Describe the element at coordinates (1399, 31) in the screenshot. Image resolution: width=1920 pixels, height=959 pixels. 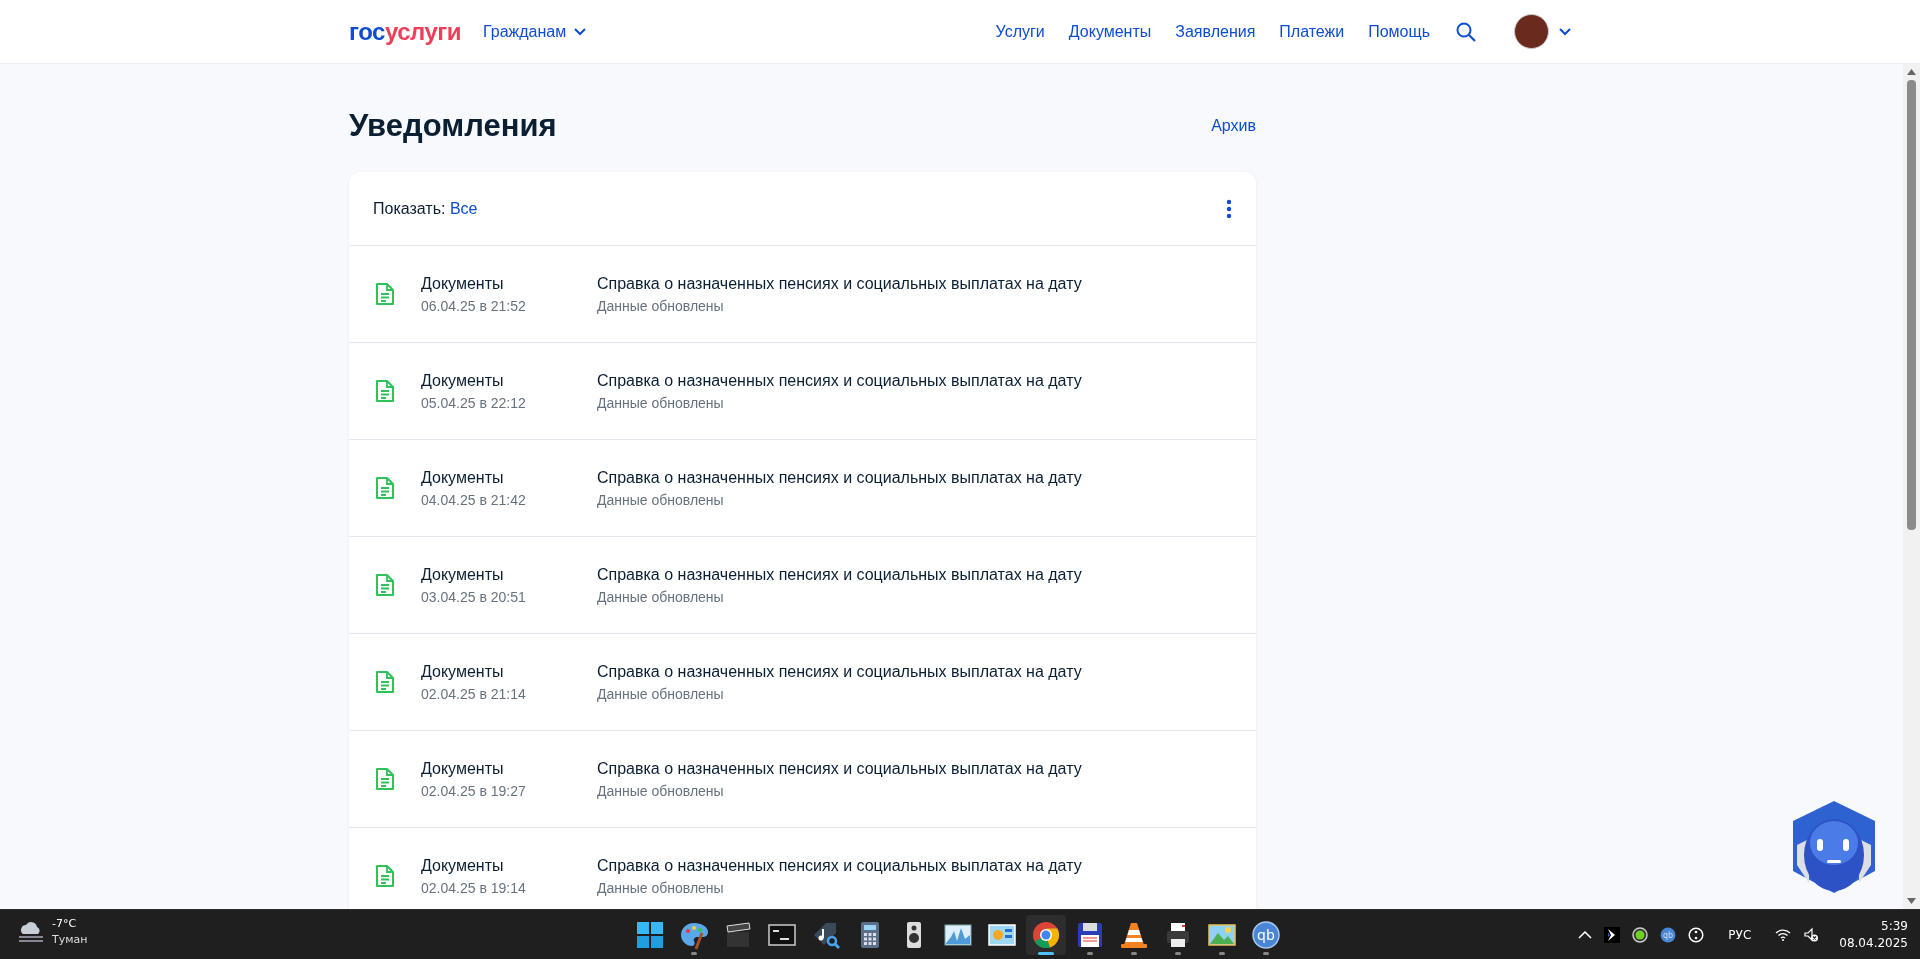
I see `nav-link: Помощь` at that location.